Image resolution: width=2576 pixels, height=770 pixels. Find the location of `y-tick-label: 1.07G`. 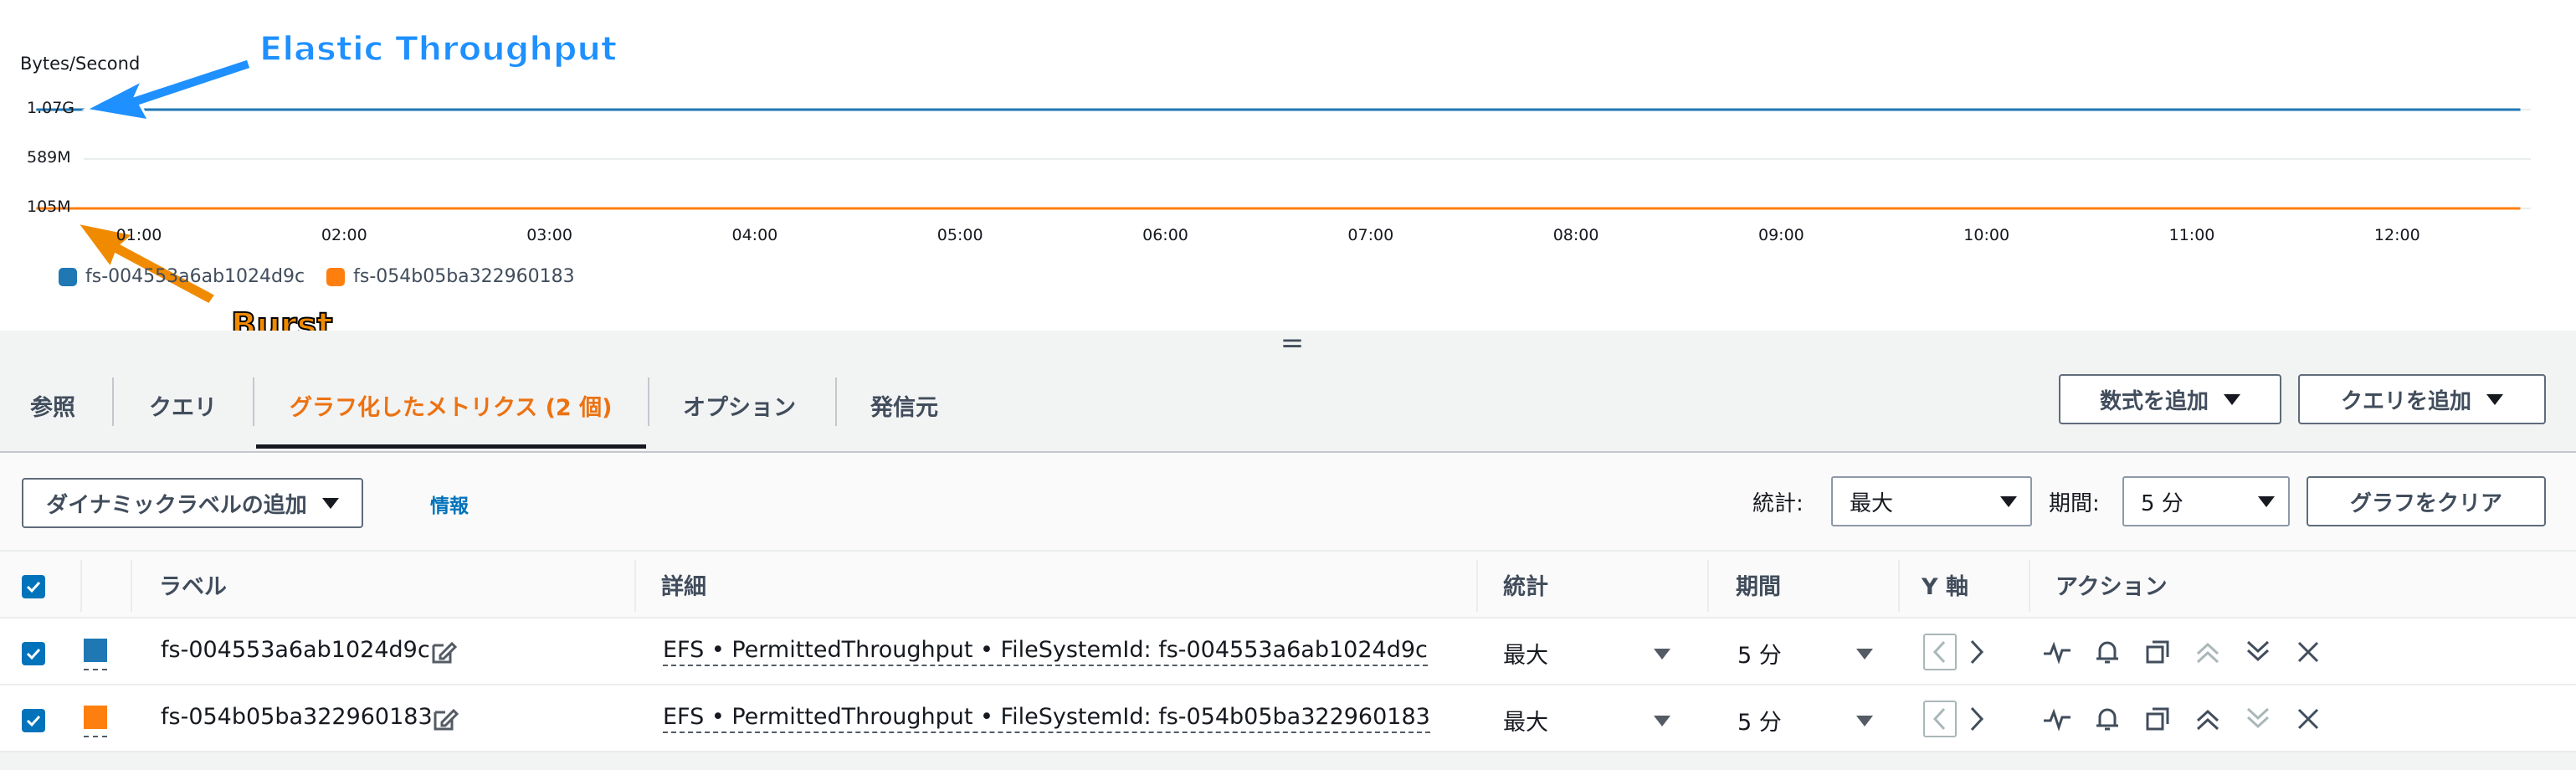

y-tick-label: 1.07G is located at coordinates (51, 108).